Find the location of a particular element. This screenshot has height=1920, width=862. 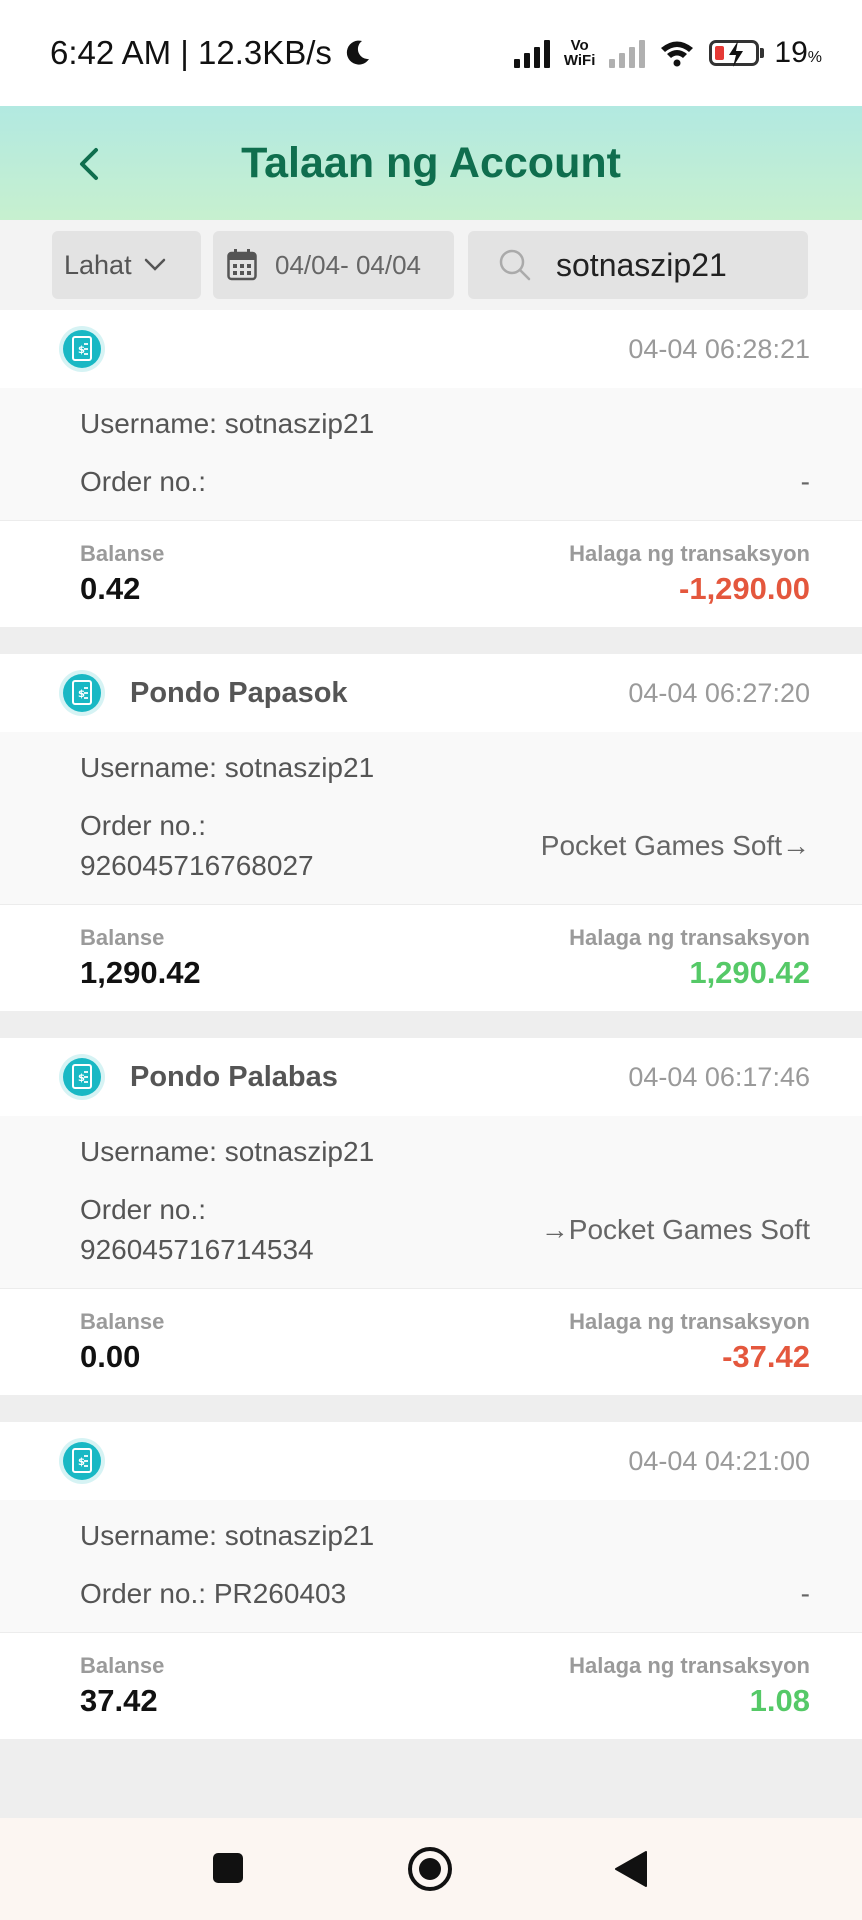

amount-value: 1.08 is located at coordinates (779, 1700).